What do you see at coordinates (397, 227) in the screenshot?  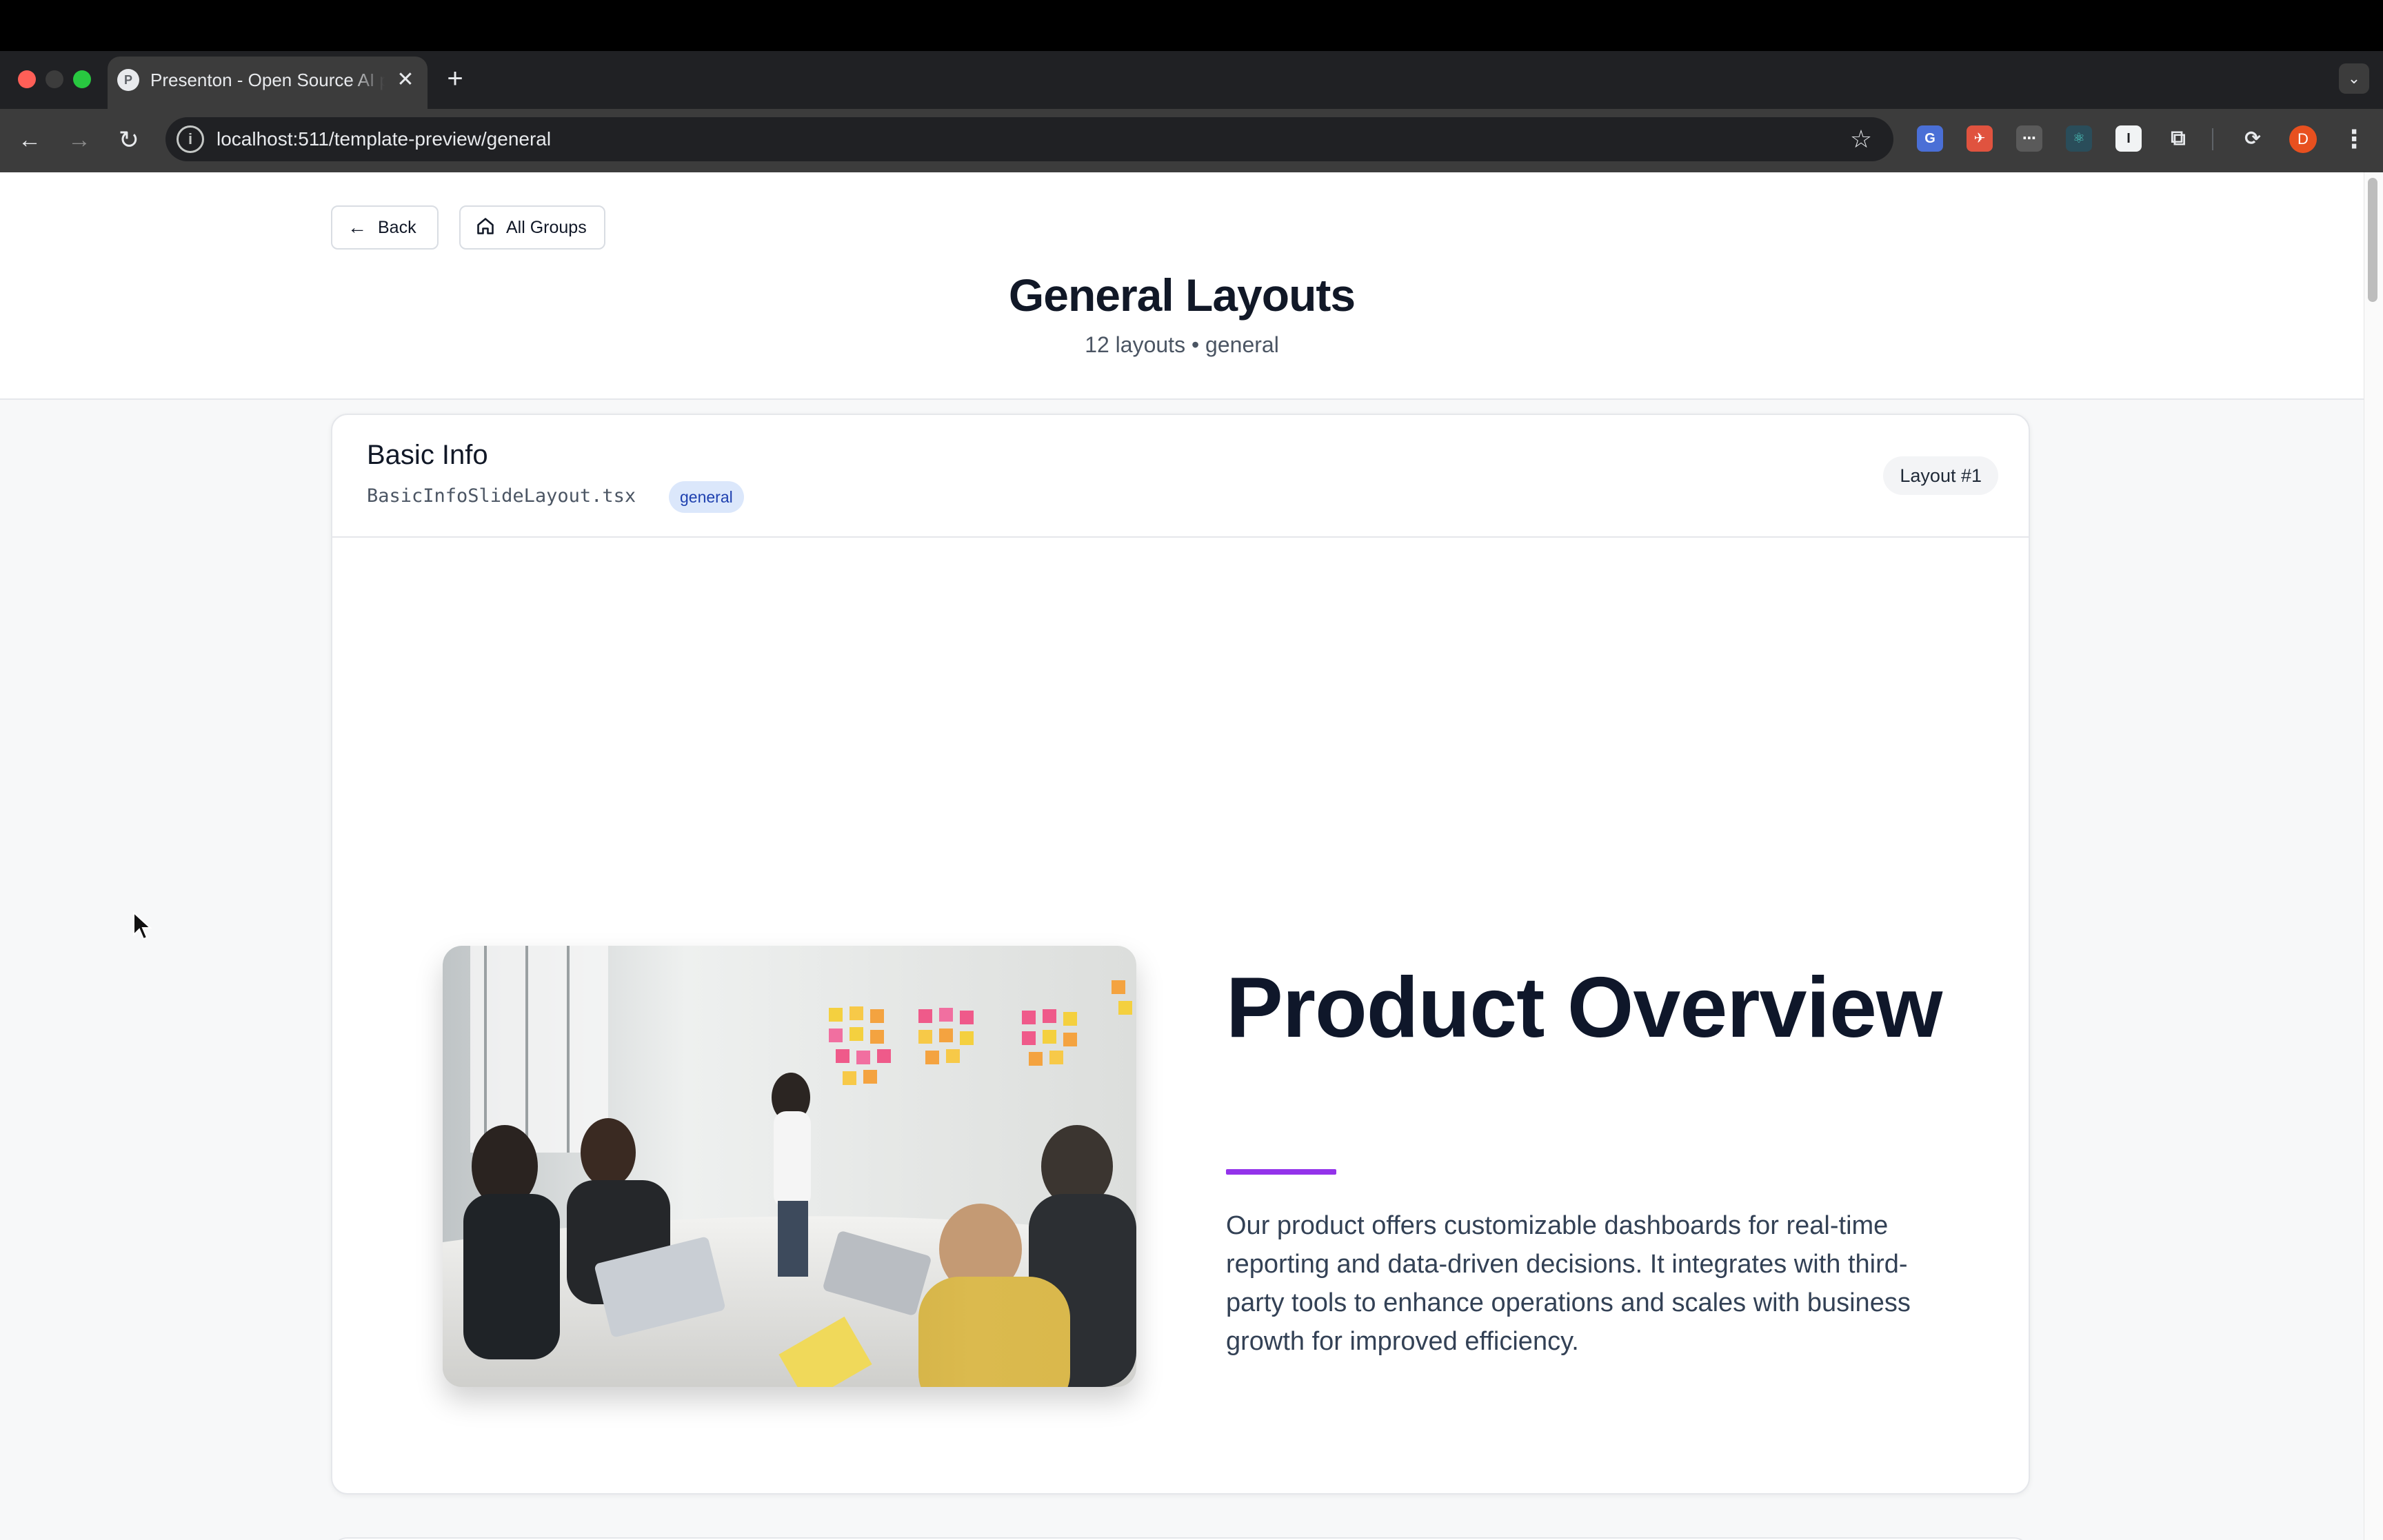 I see `back-button-label: Back` at bounding box center [397, 227].